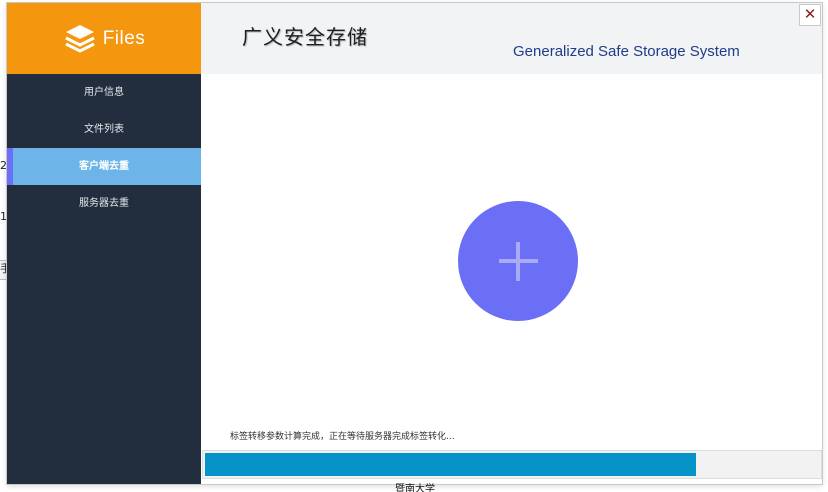 The image size is (828, 492). What do you see at coordinates (104, 166) in the screenshot?
I see `sidebar-item-client-dedup: 客户端去重` at bounding box center [104, 166].